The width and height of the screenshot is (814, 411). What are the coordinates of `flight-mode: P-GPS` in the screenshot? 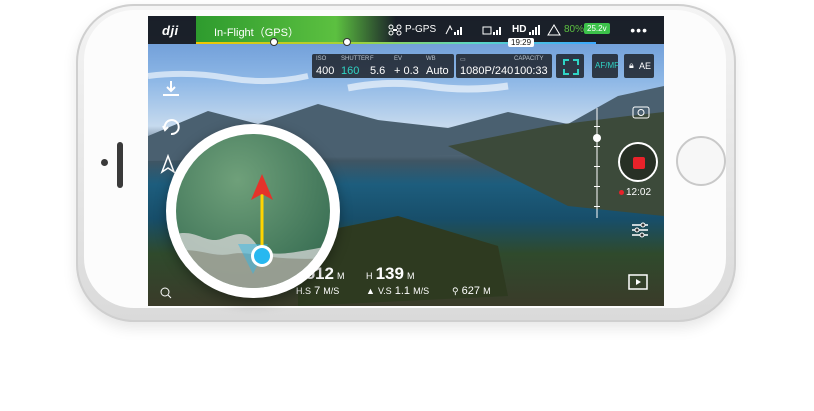 It's located at (420, 29).